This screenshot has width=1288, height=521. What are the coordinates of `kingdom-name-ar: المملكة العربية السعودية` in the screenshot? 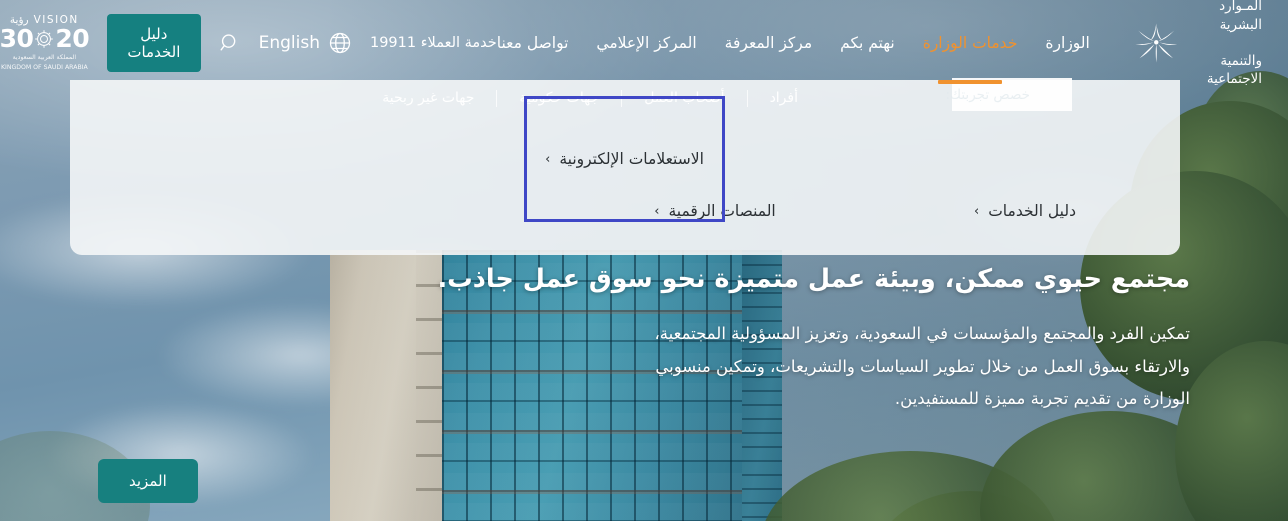 It's located at (44, 58).